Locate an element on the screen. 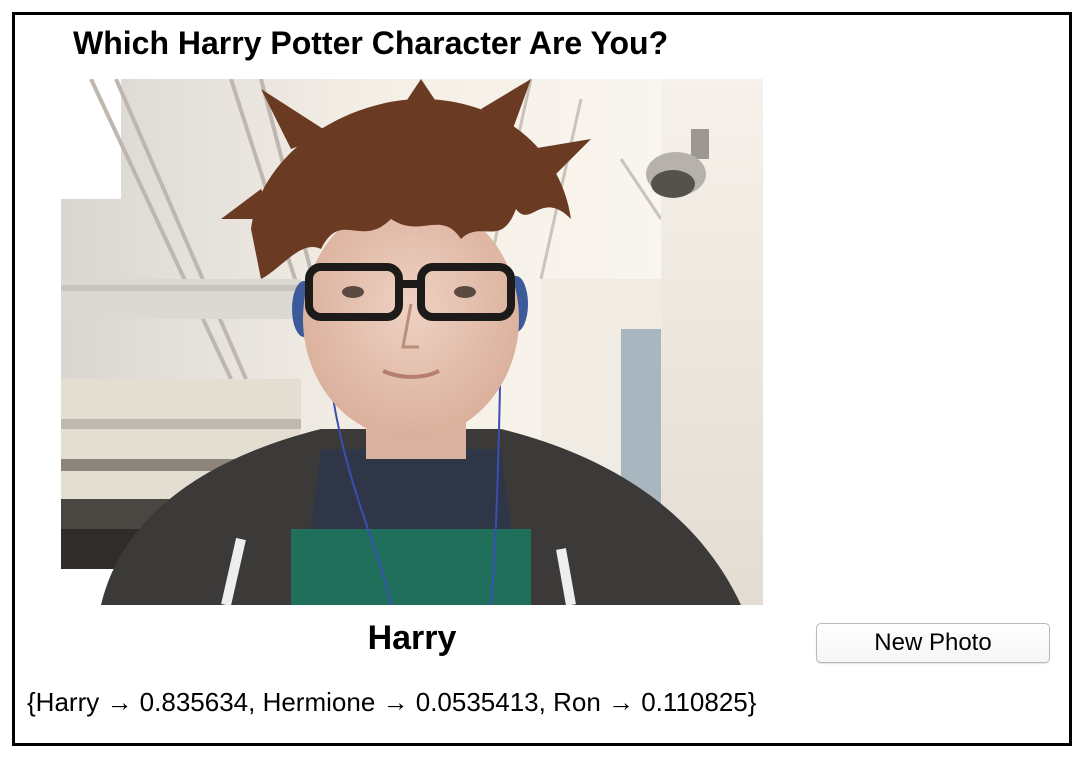 Image resolution: width=1084 pixels, height=760 pixels. new-photo-button: New Photo is located at coordinates (933, 643).